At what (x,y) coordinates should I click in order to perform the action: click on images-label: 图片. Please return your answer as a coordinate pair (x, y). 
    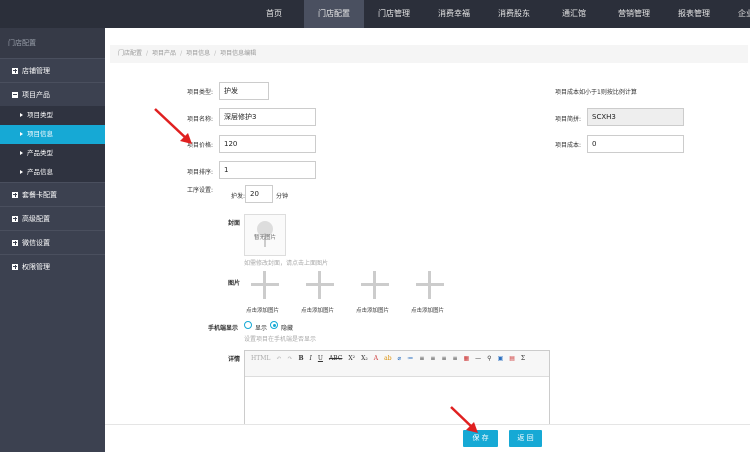
    Looking at the image, I should click on (234, 283).